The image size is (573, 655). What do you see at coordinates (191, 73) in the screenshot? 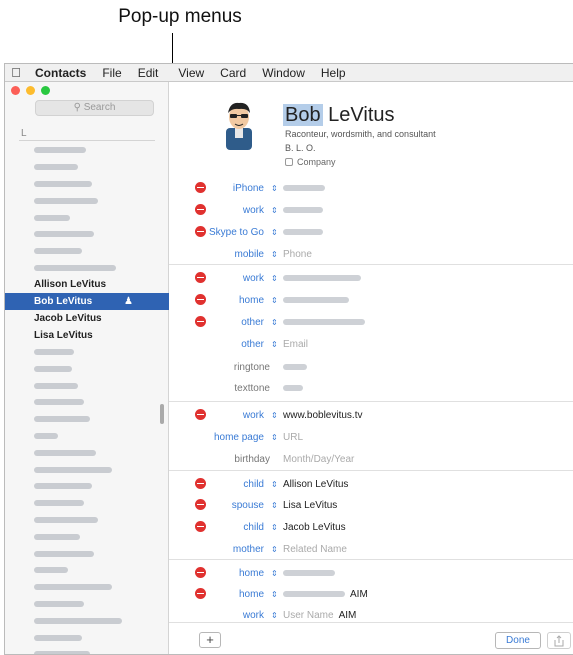
I see `menu-view: View` at bounding box center [191, 73].